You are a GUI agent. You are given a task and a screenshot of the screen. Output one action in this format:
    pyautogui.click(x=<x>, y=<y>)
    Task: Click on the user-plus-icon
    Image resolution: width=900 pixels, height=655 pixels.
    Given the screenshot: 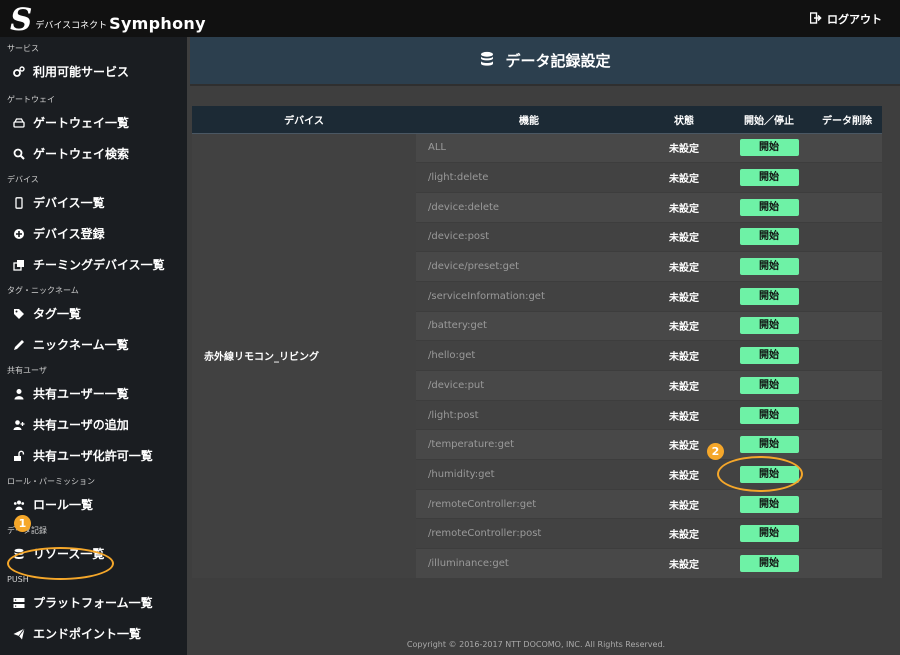 What is the action you would take?
    pyautogui.click(x=18, y=424)
    